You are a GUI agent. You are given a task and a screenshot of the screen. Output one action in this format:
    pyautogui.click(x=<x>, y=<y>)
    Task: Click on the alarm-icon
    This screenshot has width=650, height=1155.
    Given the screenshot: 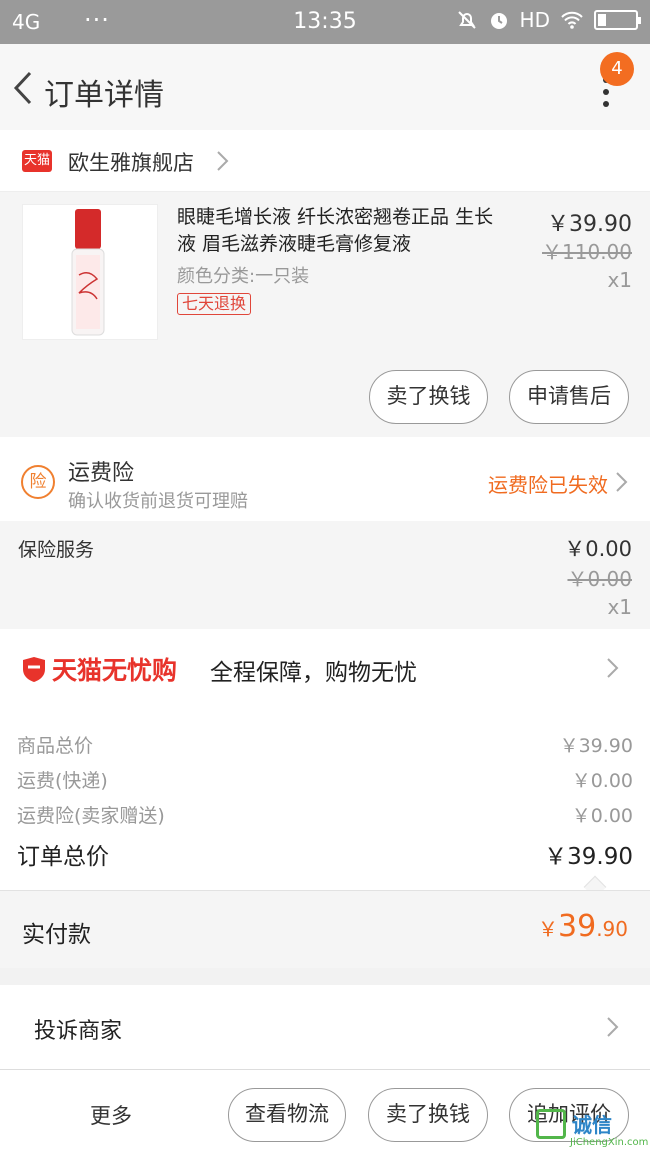 What is the action you would take?
    pyautogui.click(x=498, y=21)
    